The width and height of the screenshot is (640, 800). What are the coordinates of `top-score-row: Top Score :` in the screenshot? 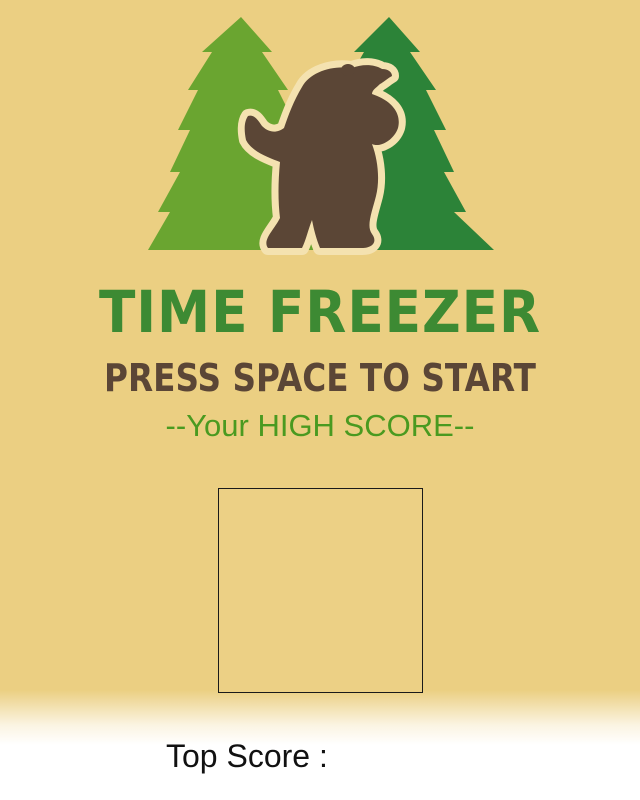 It's located at (251, 756).